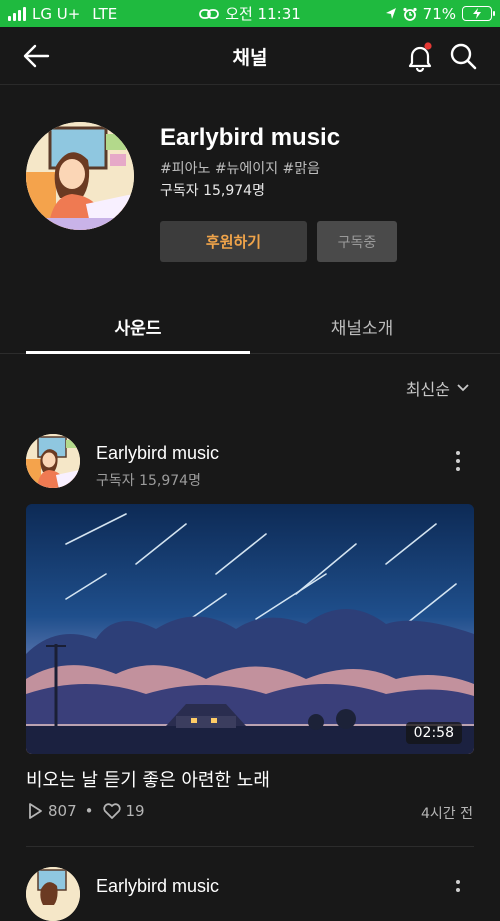 This screenshot has width=500, height=921. What do you see at coordinates (17, 13) in the screenshot?
I see `signal-icon` at bounding box center [17, 13].